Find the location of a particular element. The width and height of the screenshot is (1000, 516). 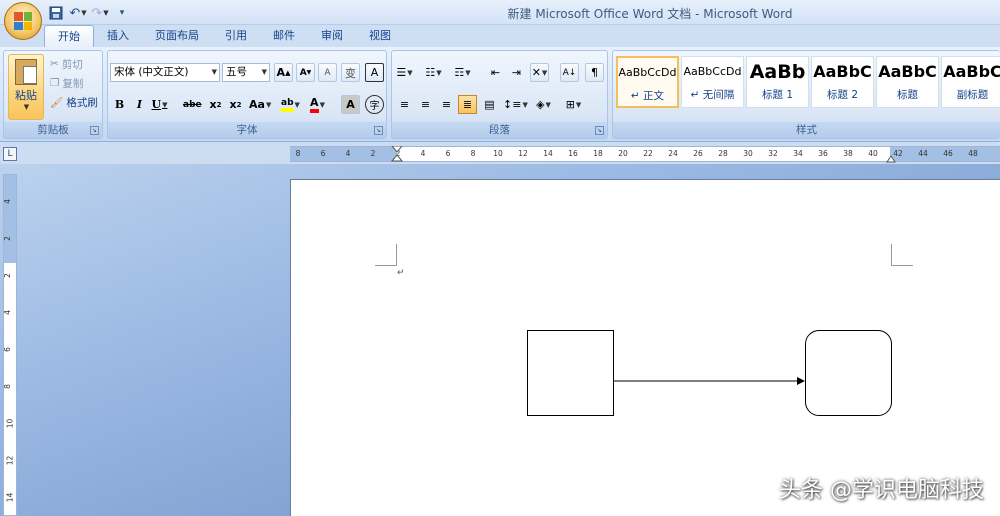

highlight-button: ab ▼ is located at coordinates (290, 104).